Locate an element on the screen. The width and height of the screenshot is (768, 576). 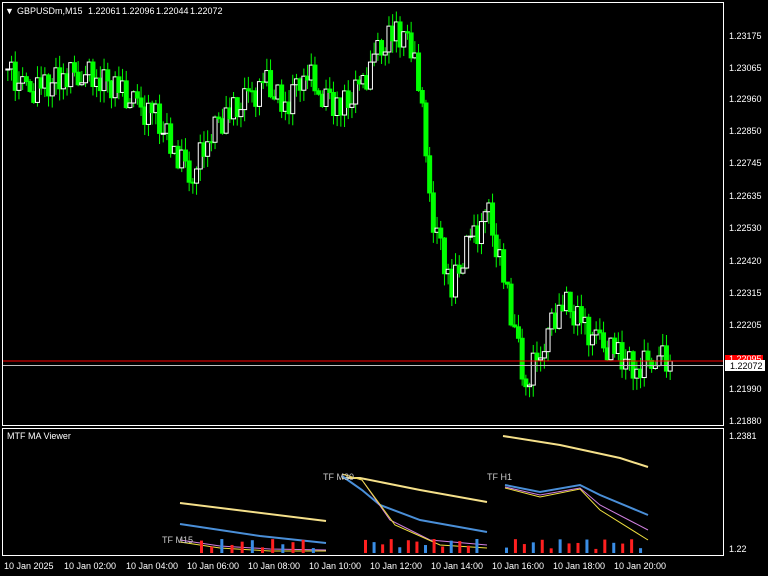
current-price-label: 1.22072 is located at coordinates (746, 366).